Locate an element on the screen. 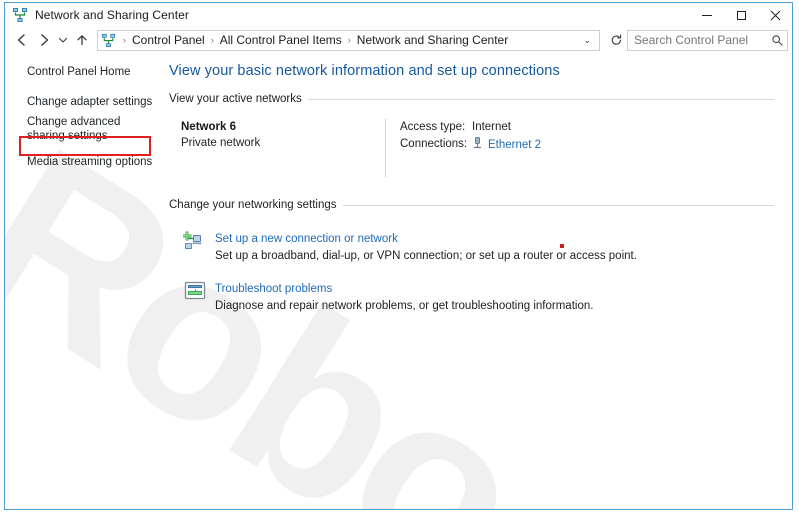 This screenshot has width=799, height=516. up-button is located at coordinates (82, 40).